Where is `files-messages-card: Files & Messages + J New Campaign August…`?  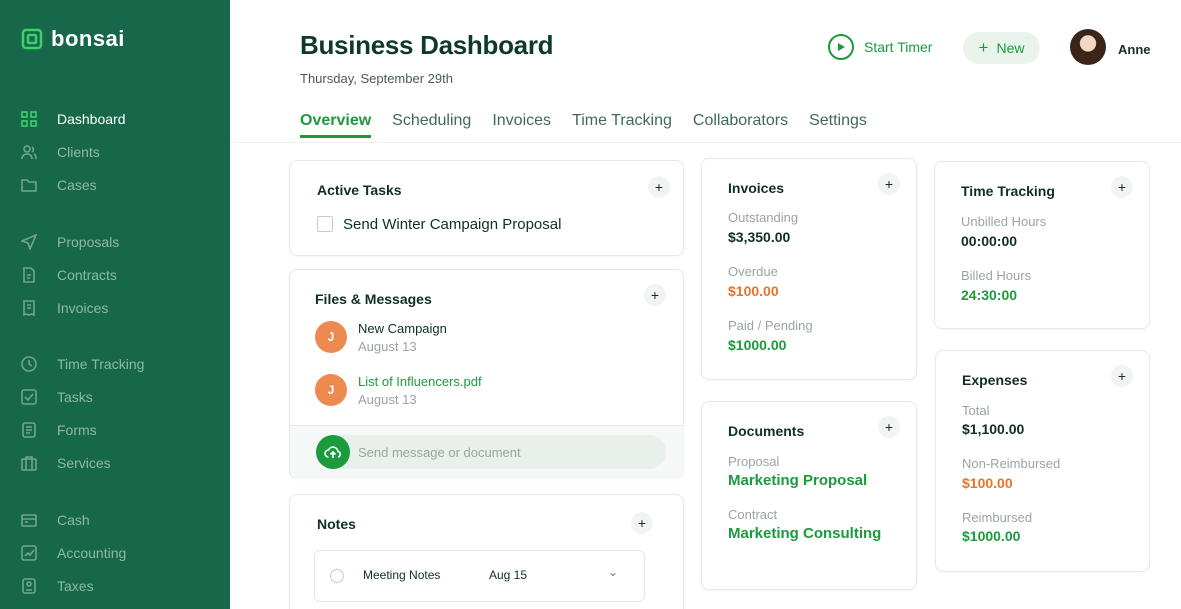 files-messages-card: Files & Messages + J New Campaign August… is located at coordinates (486, 374).